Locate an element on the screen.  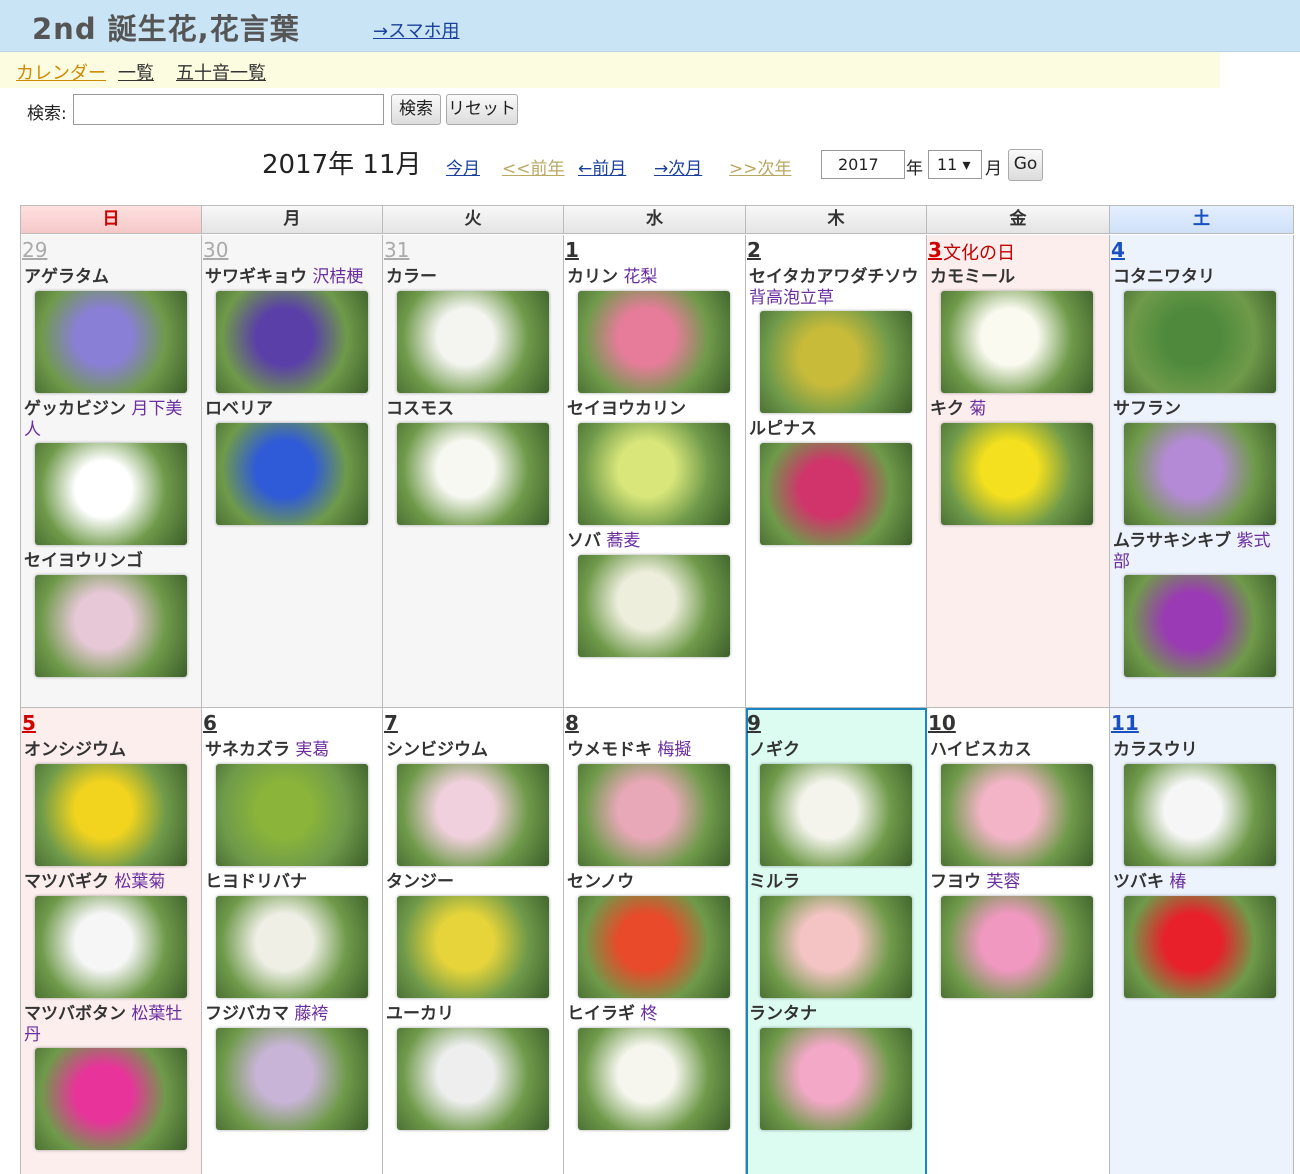
day-number-link: 29 is located at coordinates (34, 250).